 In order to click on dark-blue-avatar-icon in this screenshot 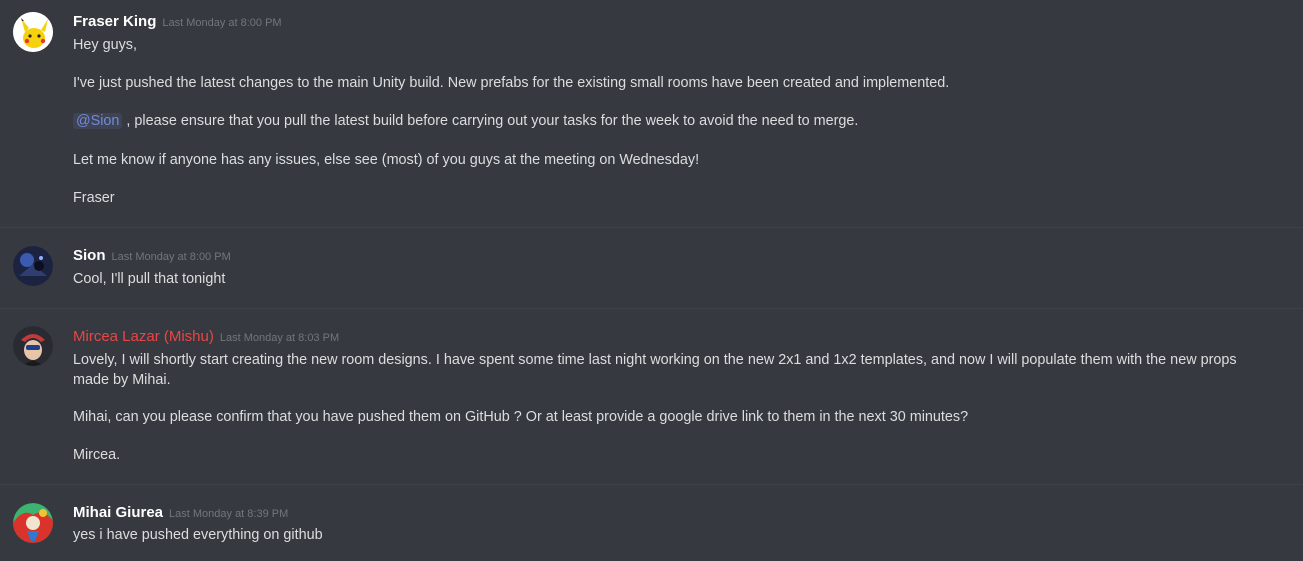, I will do `click(33, 266)`.